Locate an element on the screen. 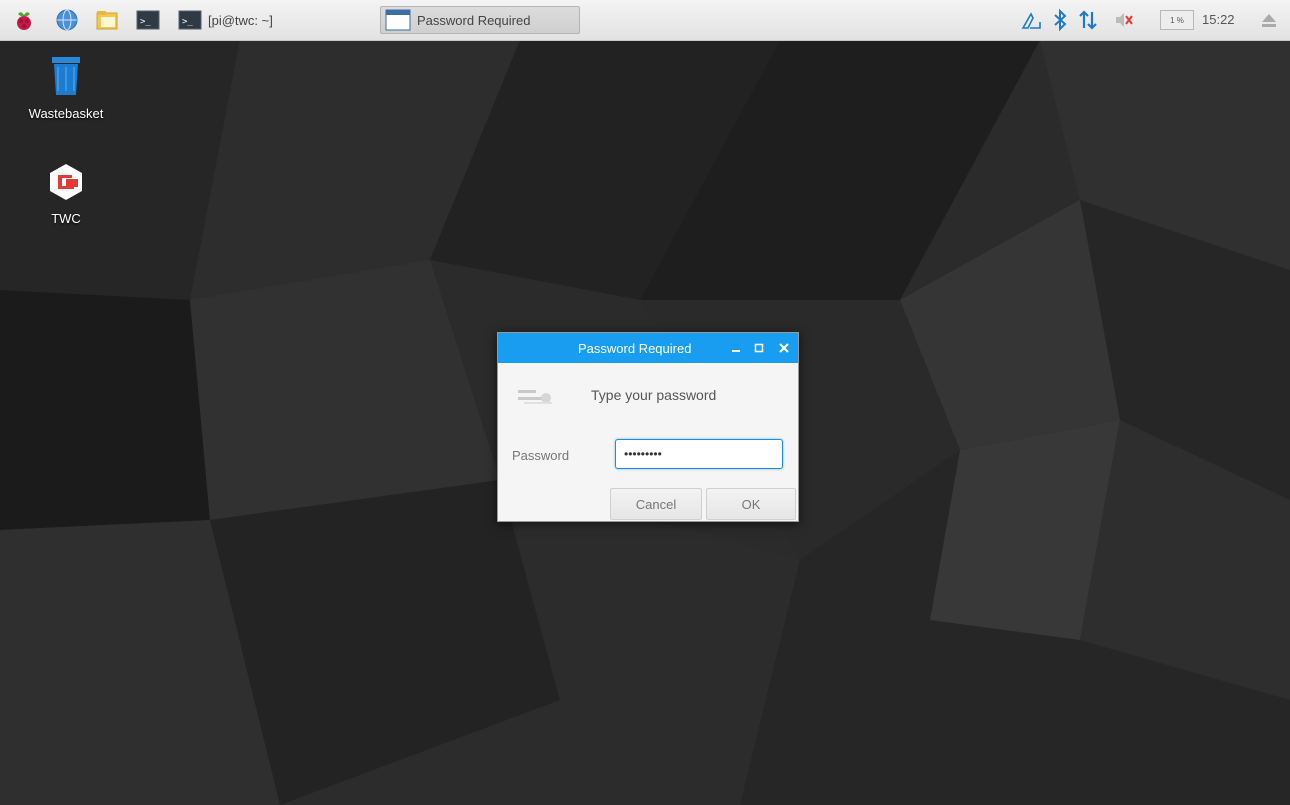  close-icon is located at coordinates (784, 348).